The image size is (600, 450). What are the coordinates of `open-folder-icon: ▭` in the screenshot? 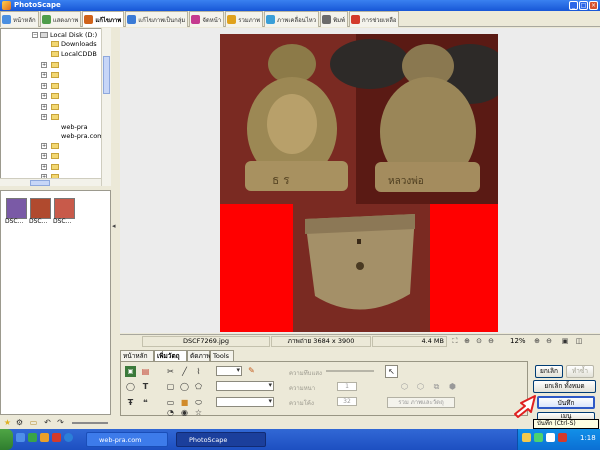 It's located at (33, 422).